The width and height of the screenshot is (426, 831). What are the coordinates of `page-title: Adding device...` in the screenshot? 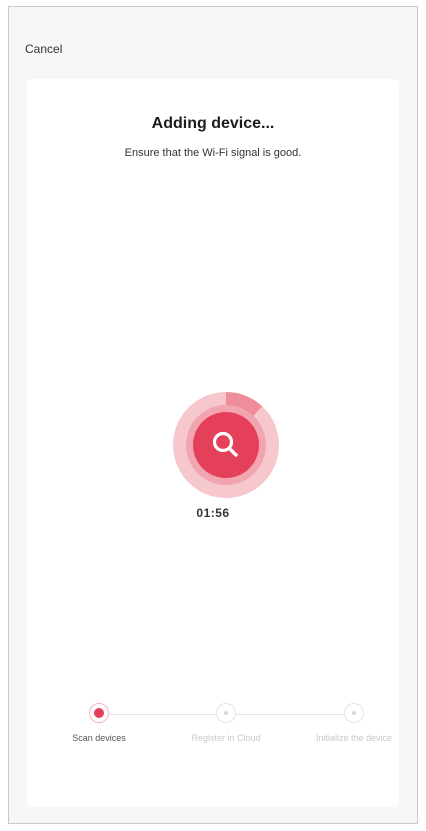 It's located at (213, 123).